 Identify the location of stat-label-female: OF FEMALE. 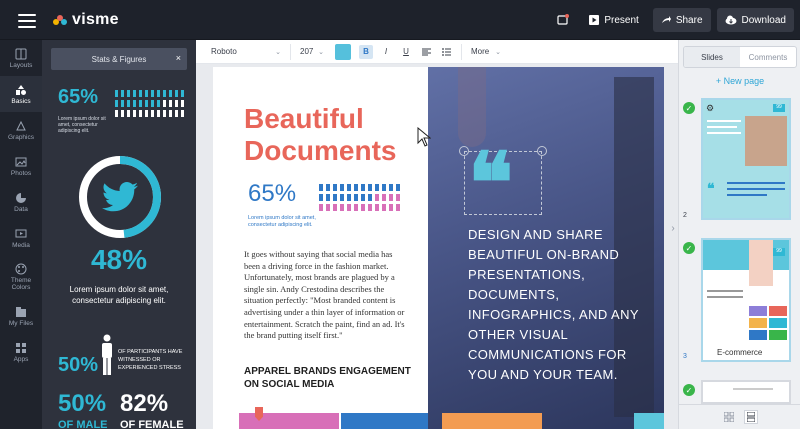
(152, 424).